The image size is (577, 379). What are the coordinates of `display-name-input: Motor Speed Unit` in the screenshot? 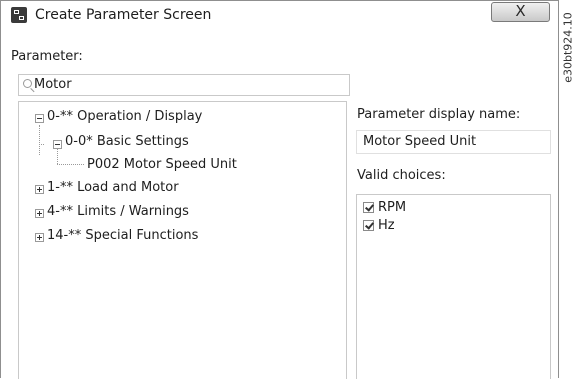 It's located at (453, 142).